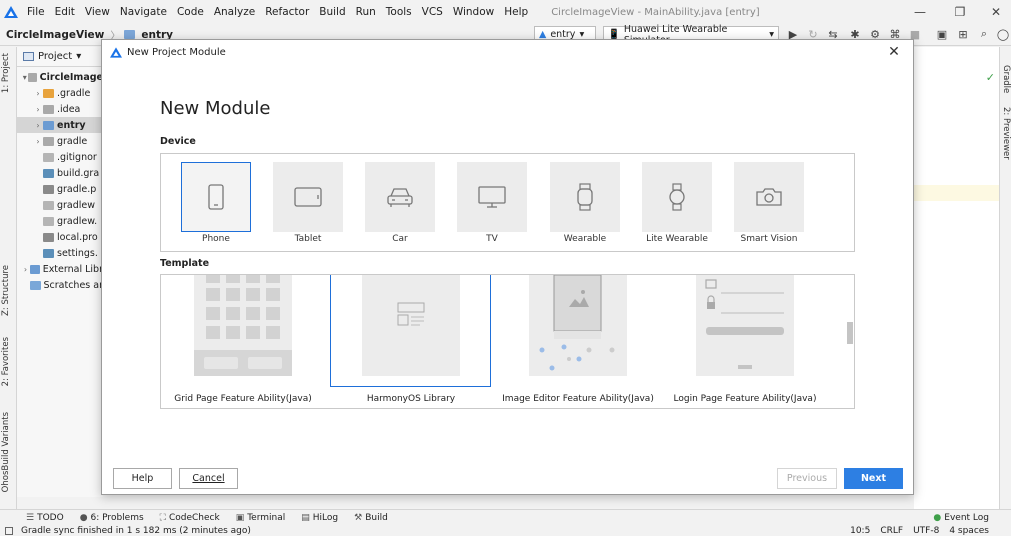 The image size is (1011, 536). Describe the element at coordinates (73, 285) in the screenshot. I see `tree-item-label: Scratches ar` at that location.